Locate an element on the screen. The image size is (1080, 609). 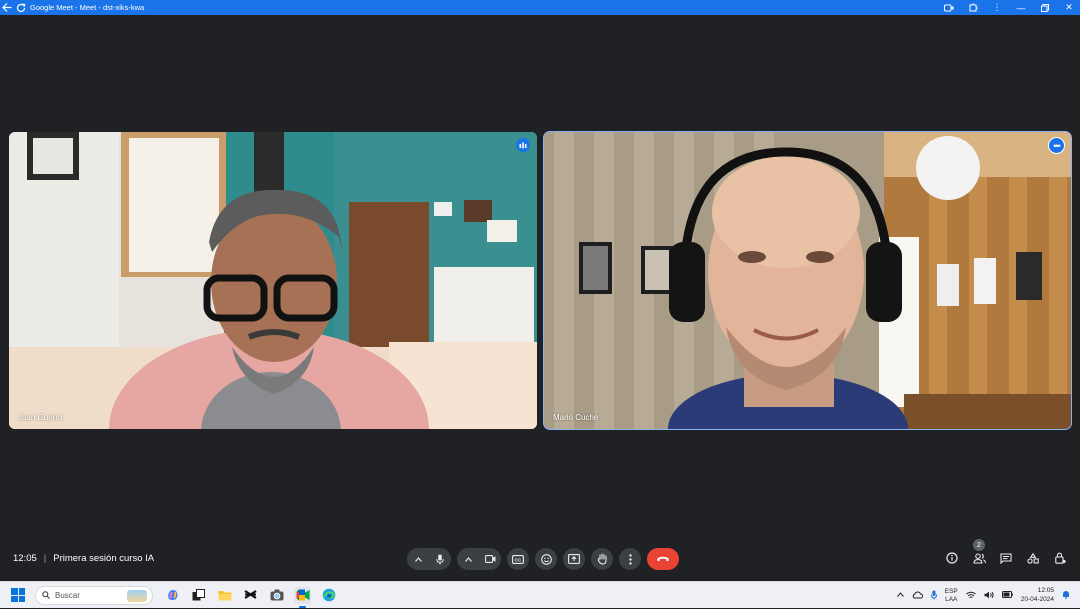
videocam-icon is located at coordinates (489, 559).